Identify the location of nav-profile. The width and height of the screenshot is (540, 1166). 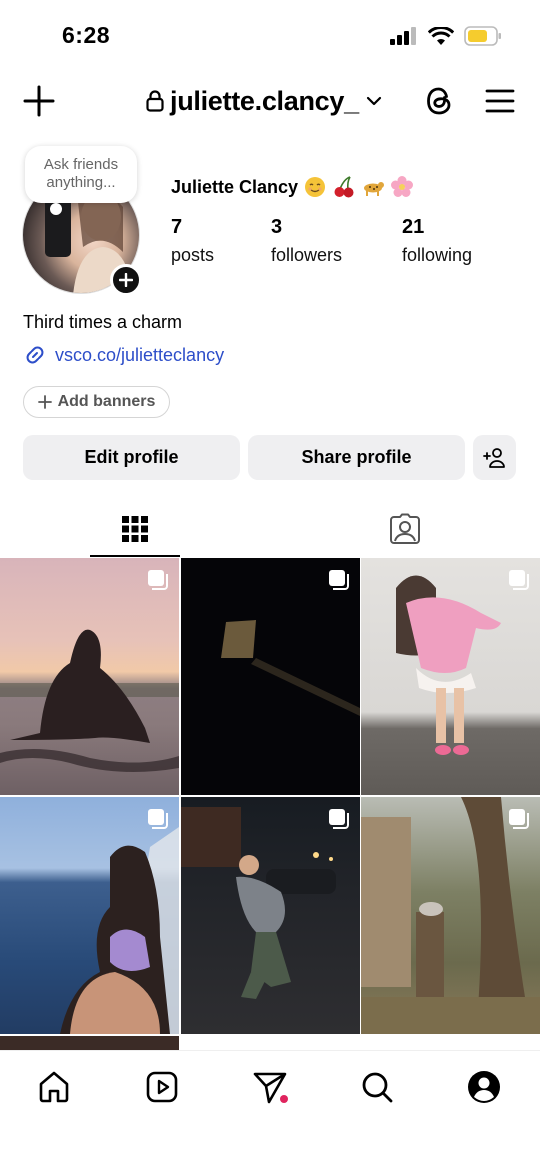
(484, 1087).